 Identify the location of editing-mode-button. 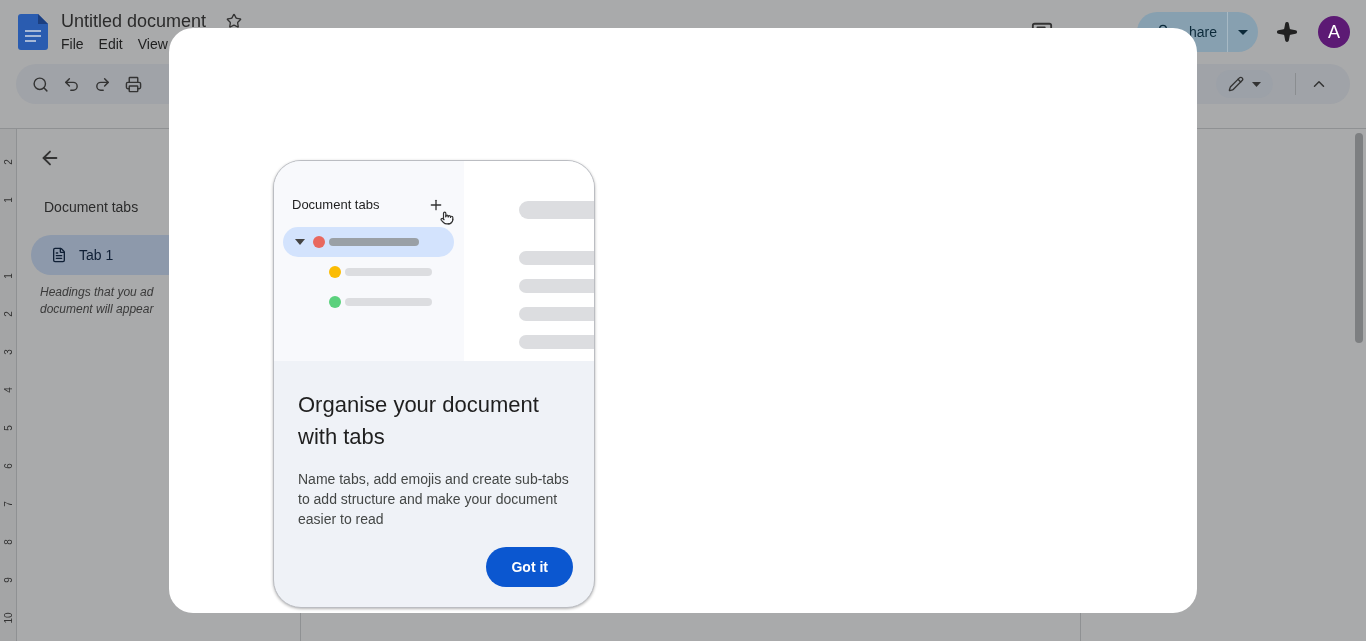
(1244, 84).